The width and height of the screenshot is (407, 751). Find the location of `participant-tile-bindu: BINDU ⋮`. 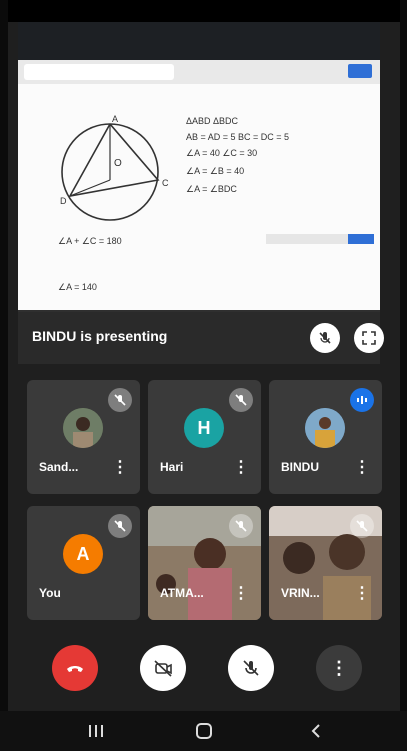

participant-tile-bindu: BINDU ⋮ is located at coordinates (325, 437).